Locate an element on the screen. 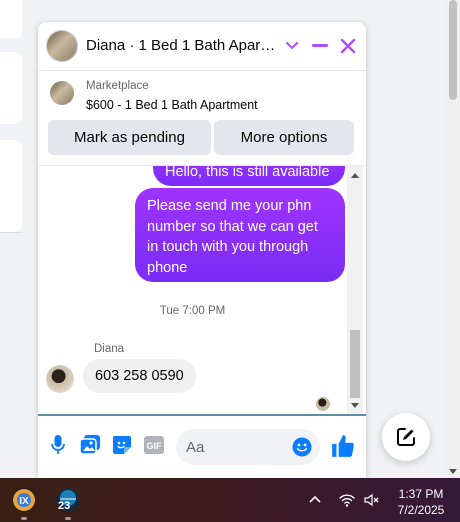 The image size is (460, 522). listing-thumbnail is located at coordinates (62, 93).